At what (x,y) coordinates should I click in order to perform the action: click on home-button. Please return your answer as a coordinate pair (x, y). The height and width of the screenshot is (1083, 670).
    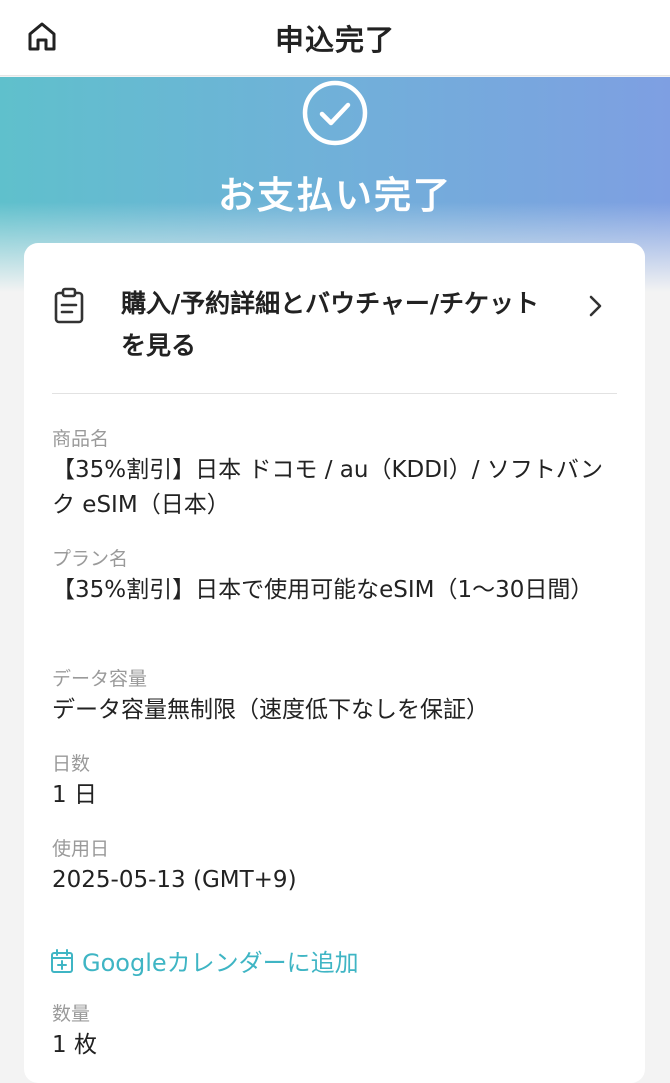
    Looking at the image, I should click on (42, 36).